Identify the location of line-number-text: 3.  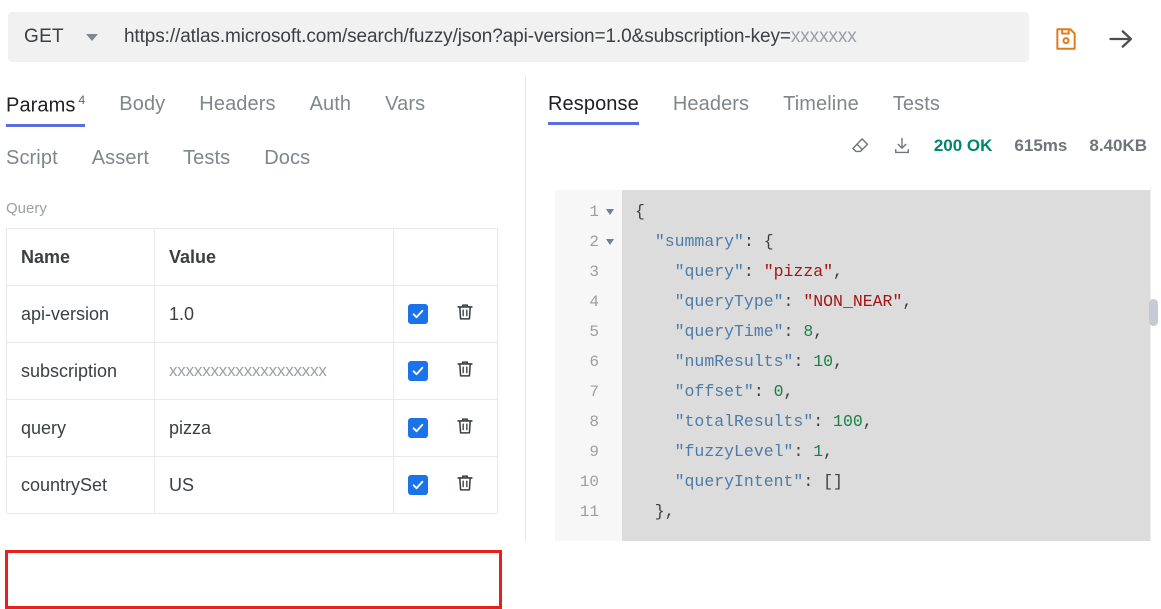
(594, 272).